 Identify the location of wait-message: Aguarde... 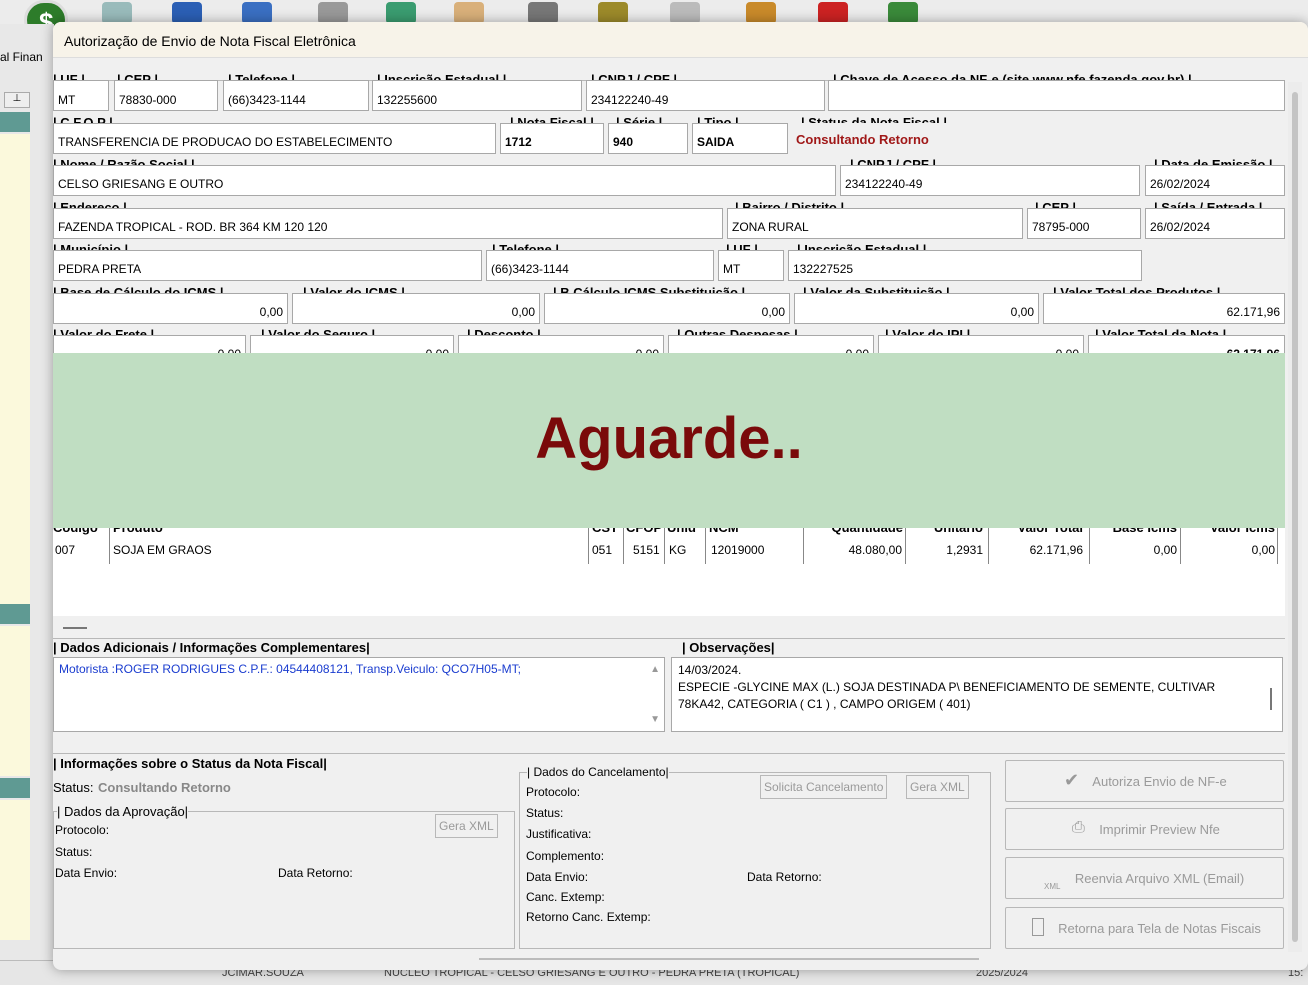
(669, 438).